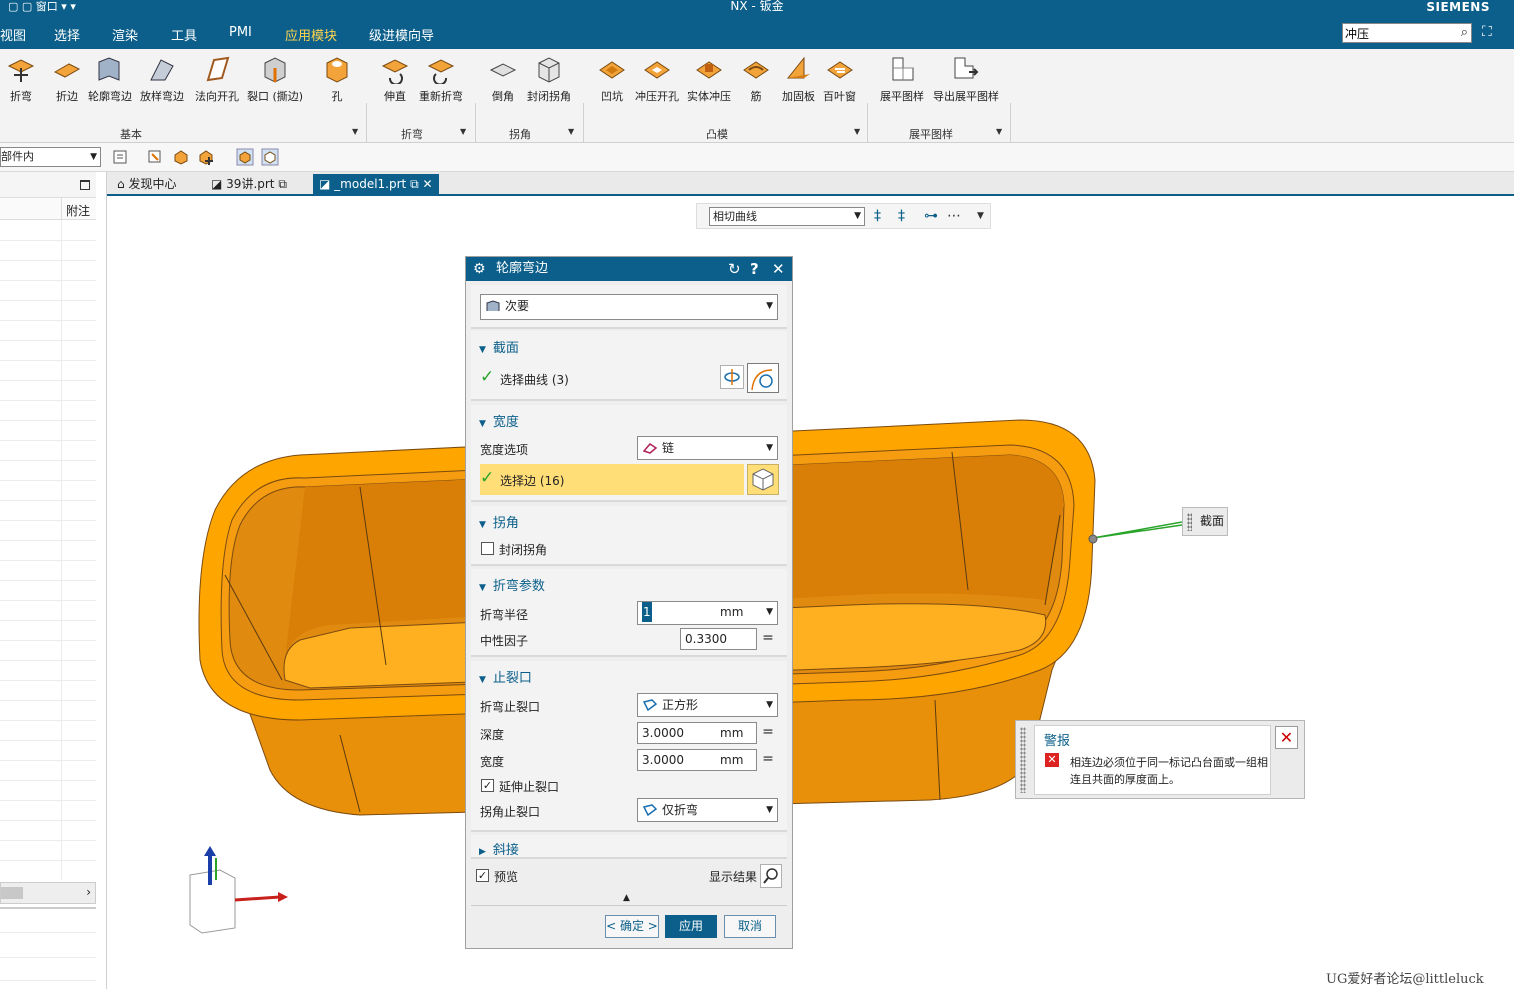 This screenshot has width=1514, height=989. Describe the element at coordinates (612, 479) in the screenshot. I see `select-edge-row: ✓ 选择边 (16)` at that location.